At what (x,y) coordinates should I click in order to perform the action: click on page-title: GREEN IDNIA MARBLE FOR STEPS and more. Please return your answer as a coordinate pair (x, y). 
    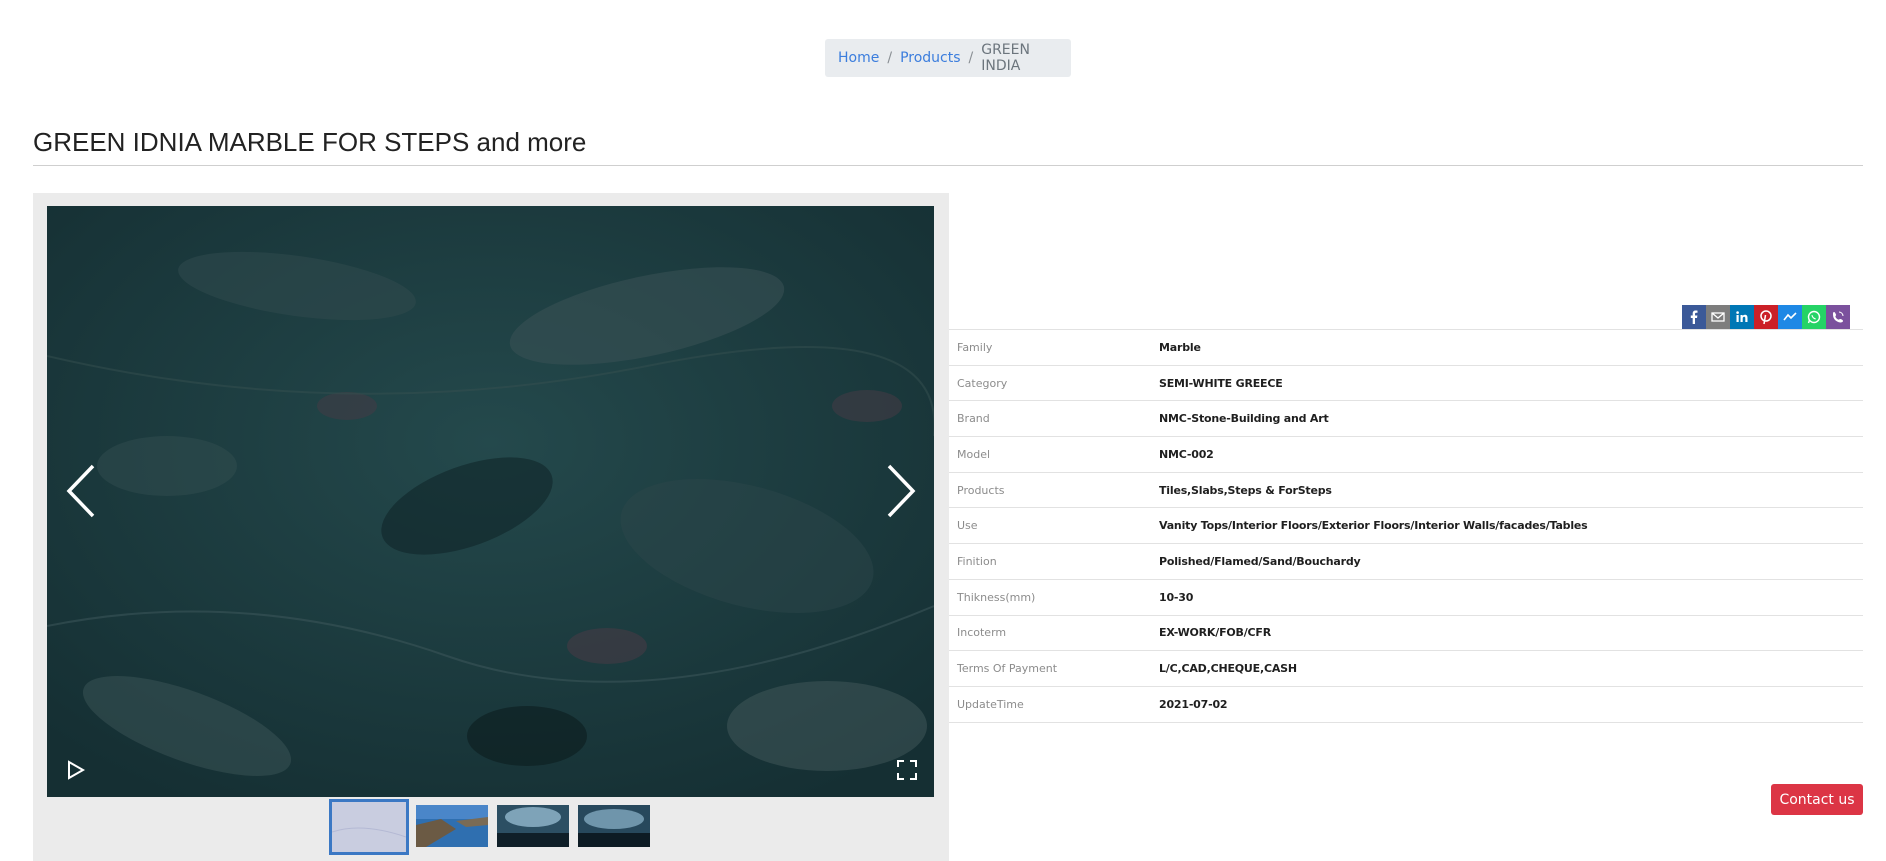
    Looking at the image, I should click on (310, 142).